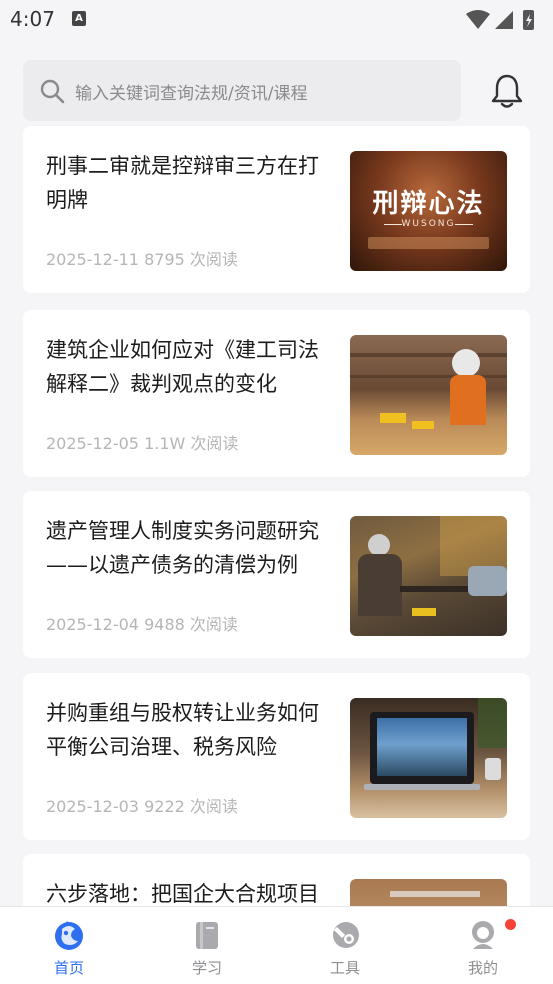 This screenshot has width=553, height=984. I want to click on thumbnail-title: 刑辩心法, so click(428, 204).